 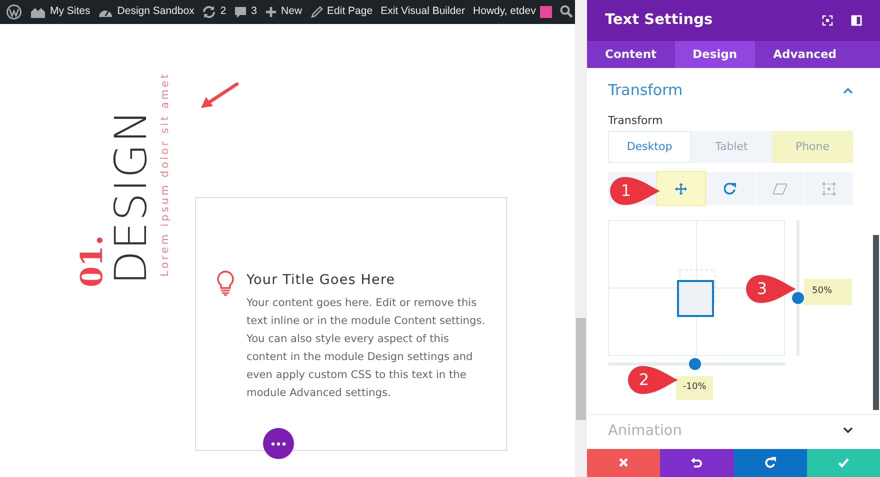 I want to click on settings-tab: Content, so click(x=631, y=54).